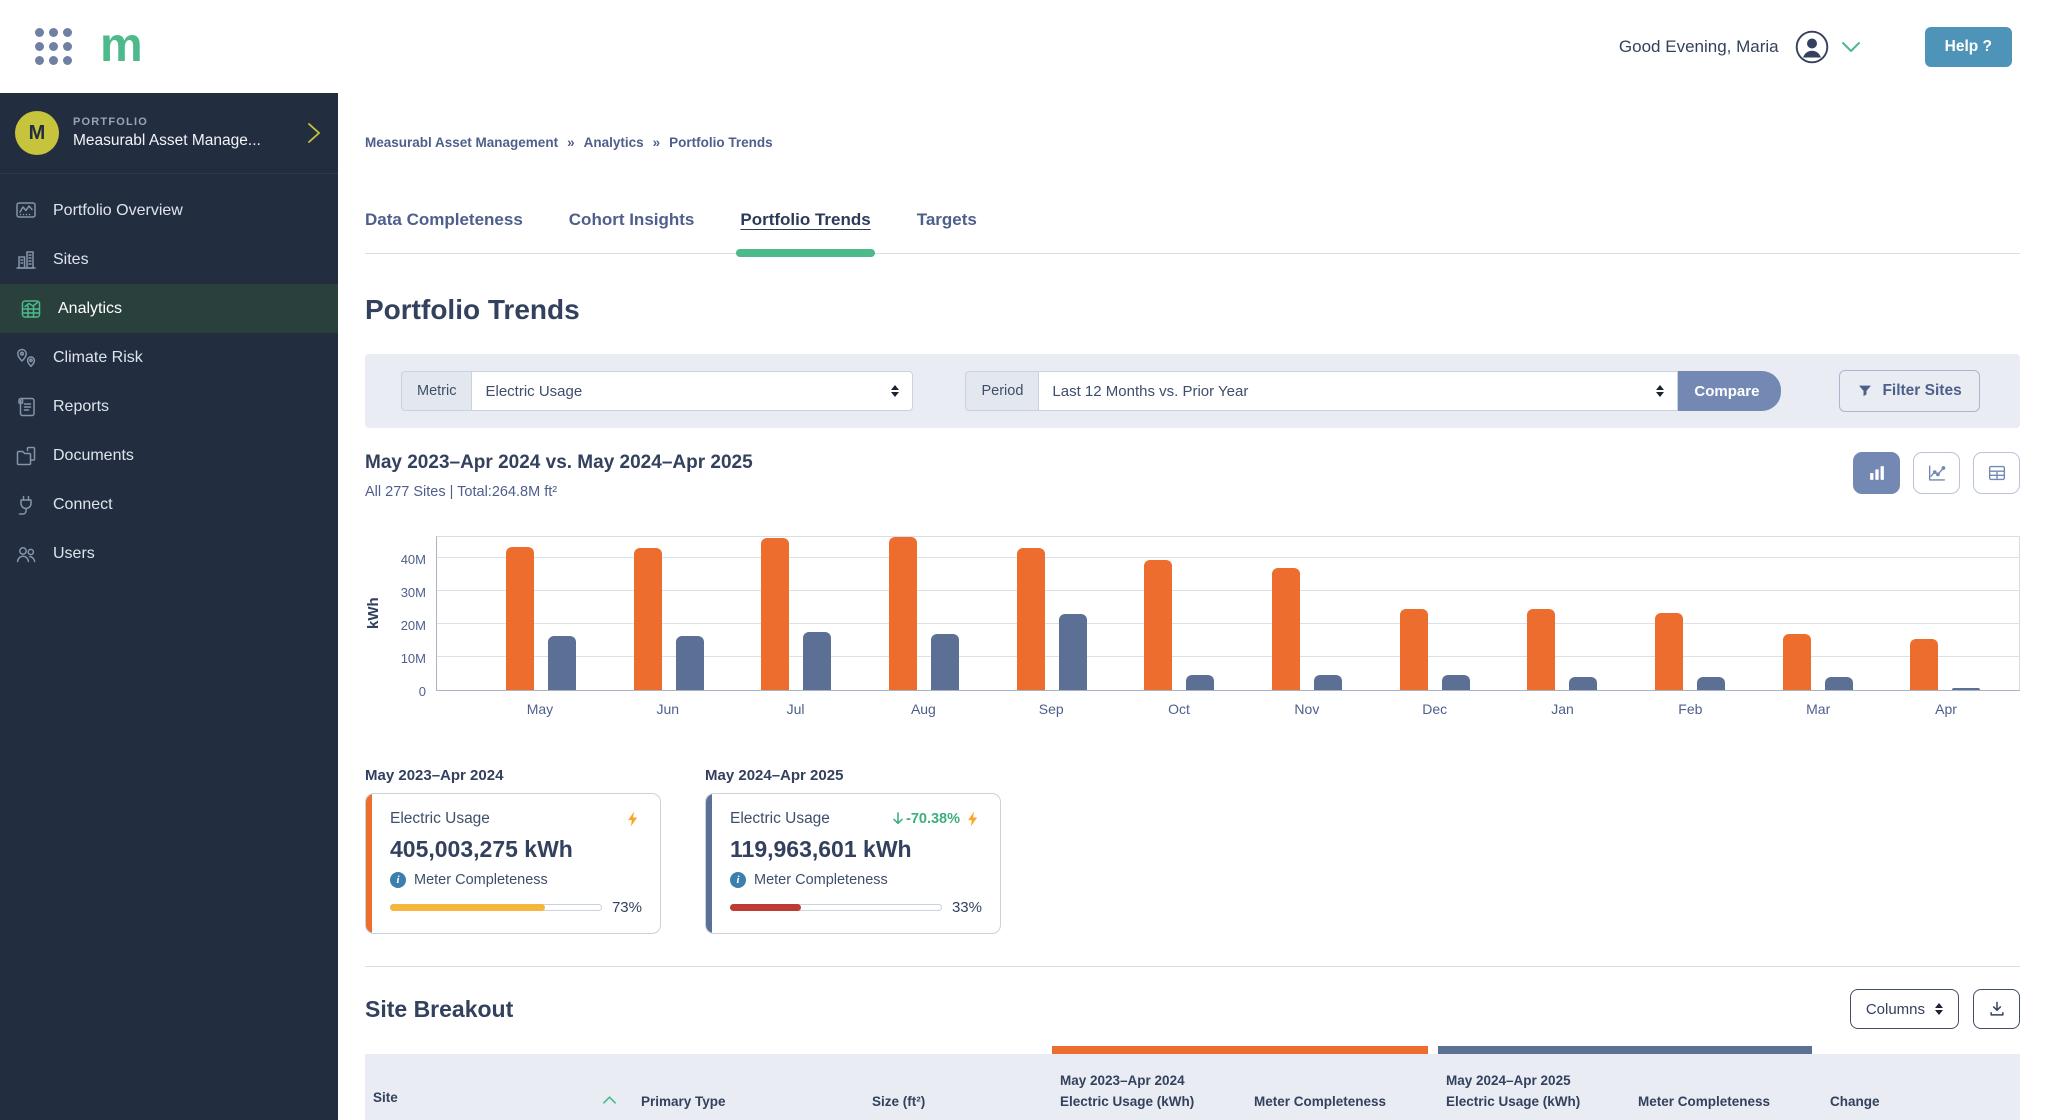  Describe the element at coordinates (169, 259) in the screenshot. I see `sidebar-item-sites: Sites` at that location.